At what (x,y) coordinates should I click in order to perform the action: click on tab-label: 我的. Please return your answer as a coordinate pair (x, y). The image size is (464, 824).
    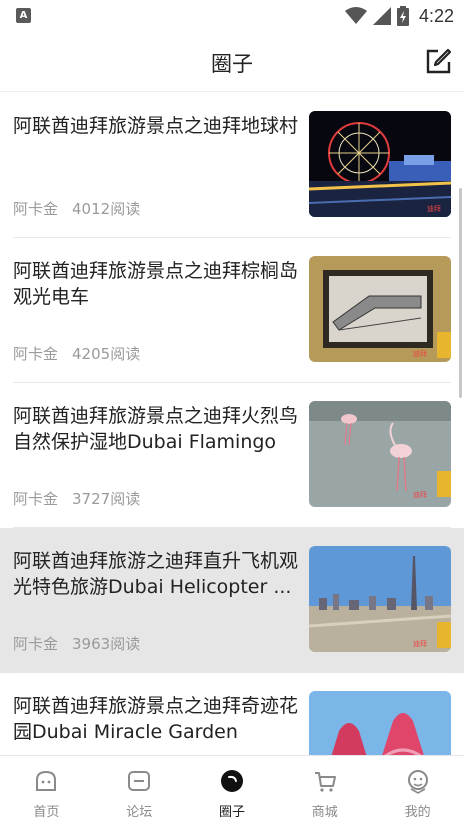
    Looking at the image, I should click on (417, 812).